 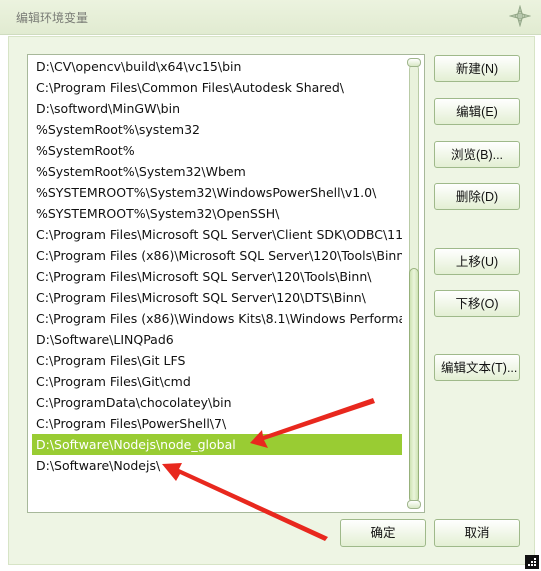 I want to click on annotation-arrow-upper, so click(x=312, y=423).